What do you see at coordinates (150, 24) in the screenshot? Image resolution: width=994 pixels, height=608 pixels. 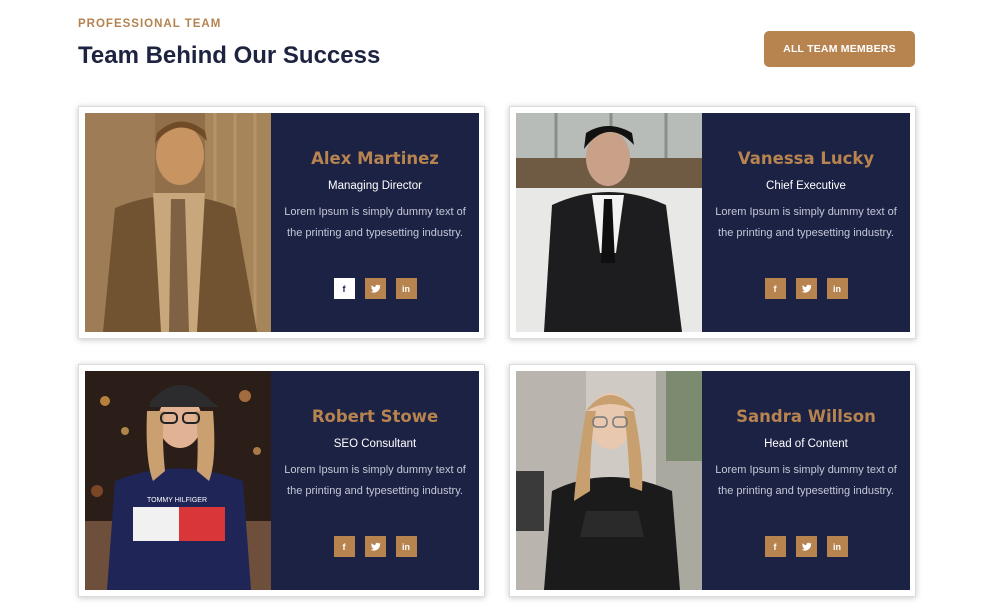 I see `eyebrow-label: PROFESSIONAL TEAM` at bounding box center [150, 24].